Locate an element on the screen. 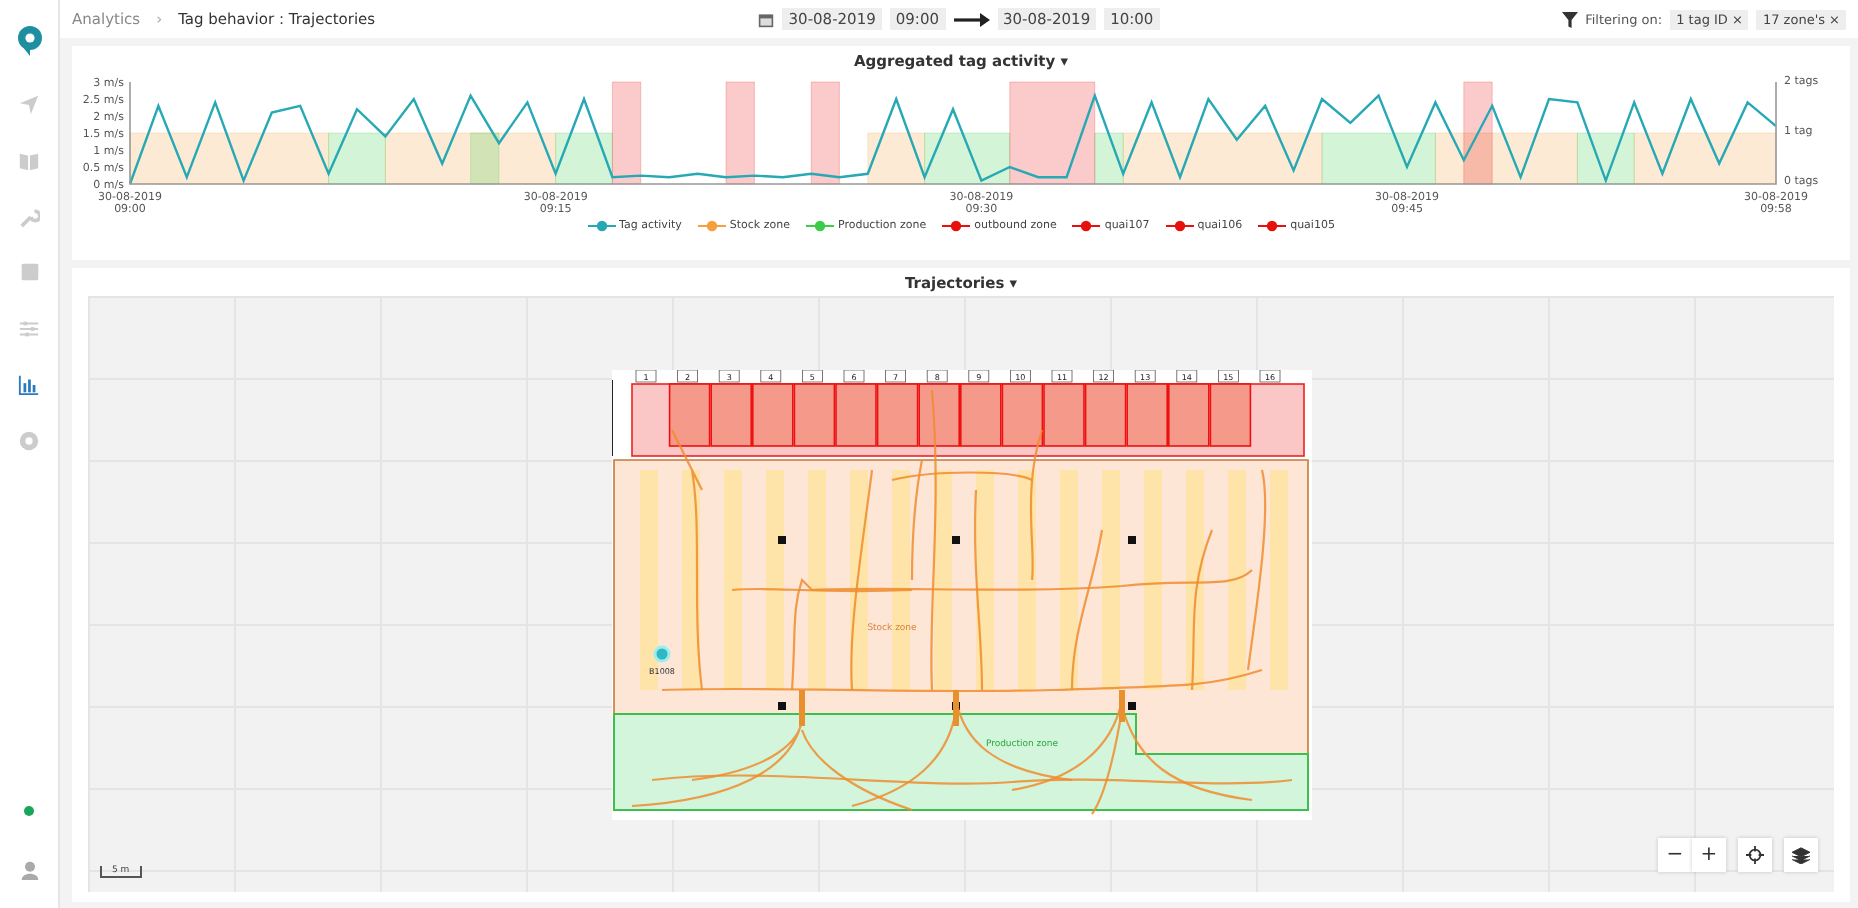 This screenshot has width=1858, height=908. sliders-icon is located at coordinates (29, 328).